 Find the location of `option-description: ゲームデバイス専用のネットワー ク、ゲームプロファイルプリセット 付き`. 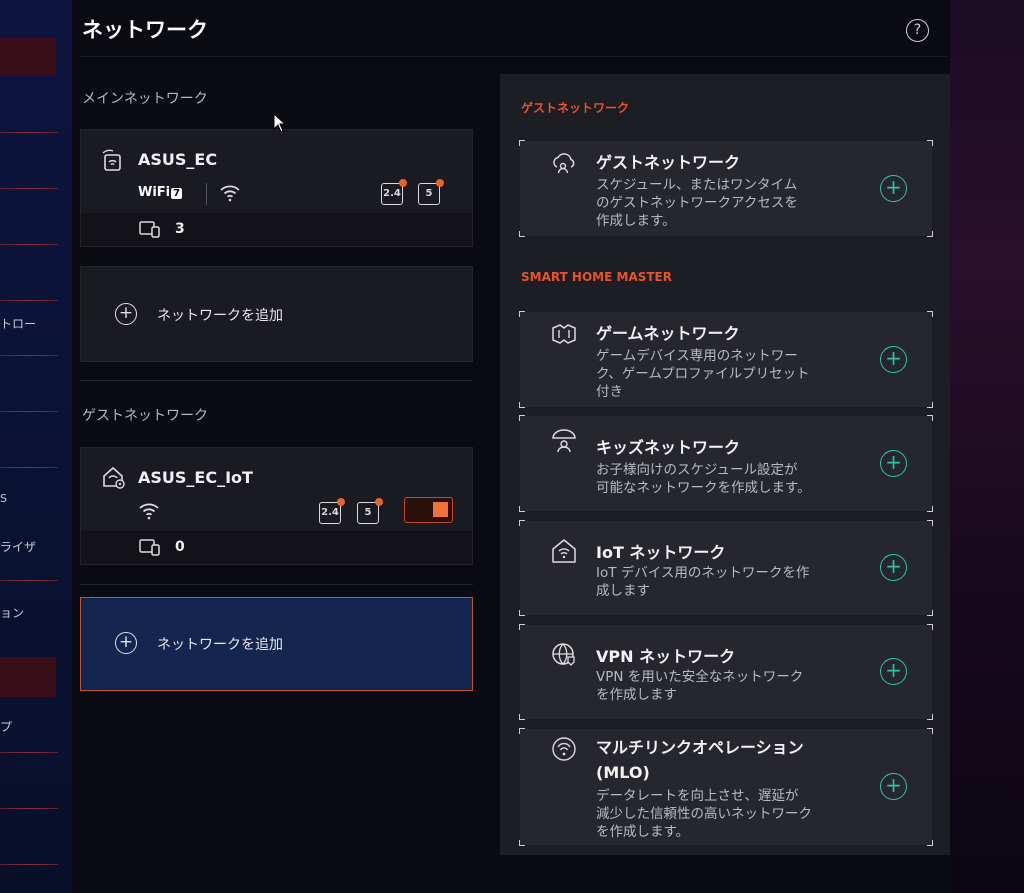

option-description: ゲームデバイス専用のネットワー ク、ゲームプロファイルプリセット 付き is located at coordinates (703, 374).